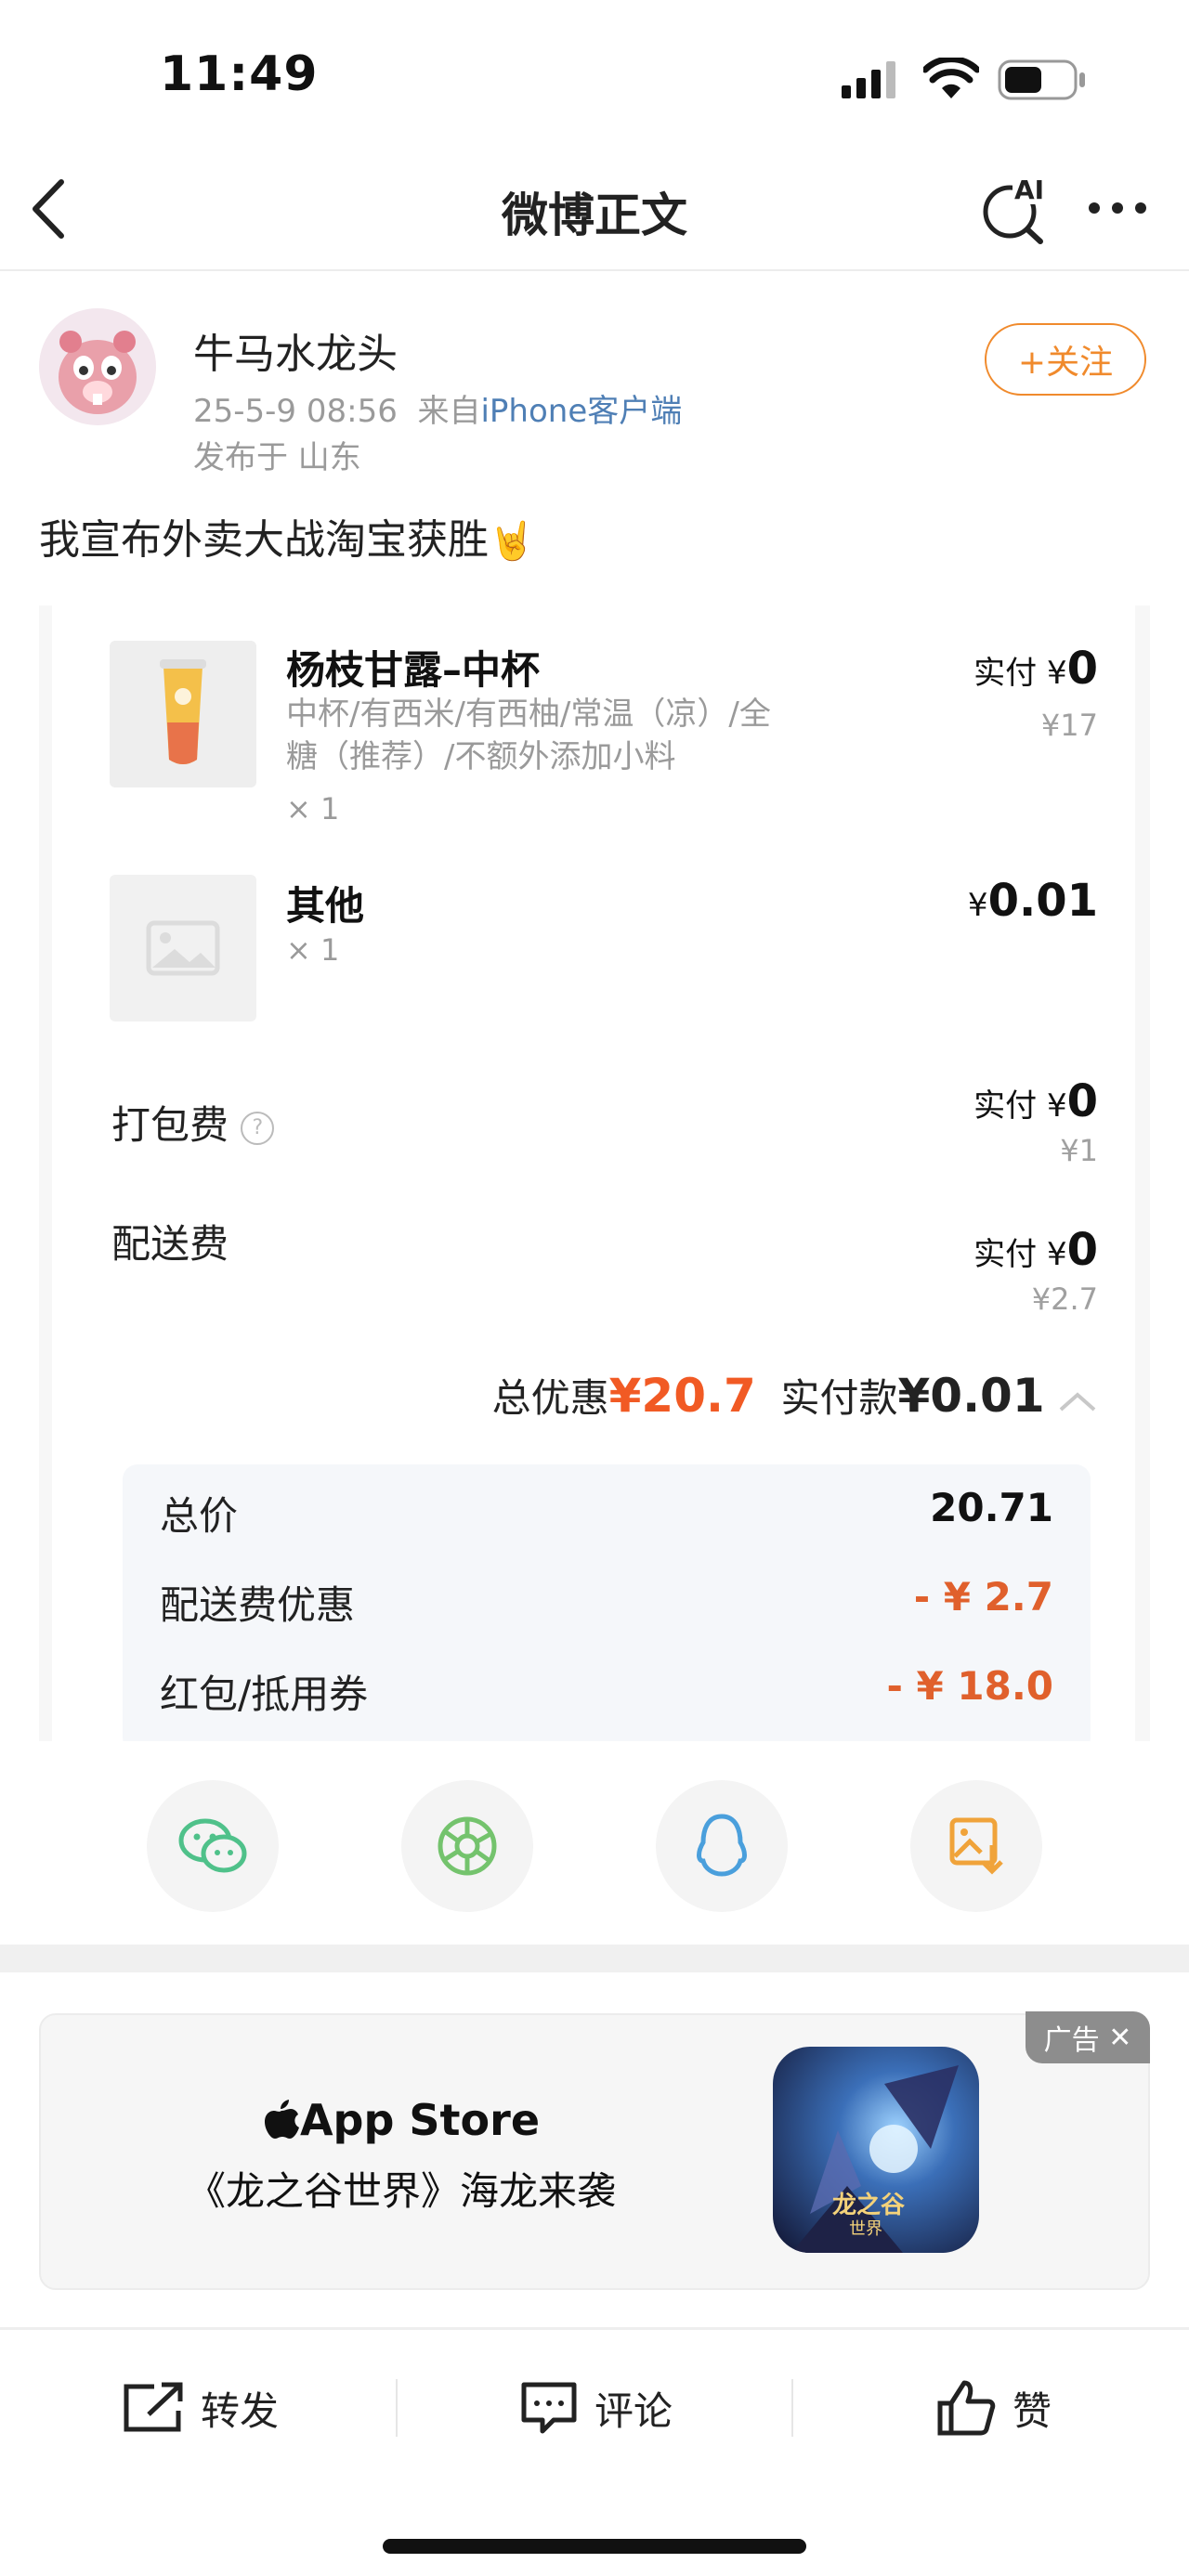 The width and height of the screenshot is (1189, 2576). I want to click on breakdown-label: 总价, so click(199, 1516).